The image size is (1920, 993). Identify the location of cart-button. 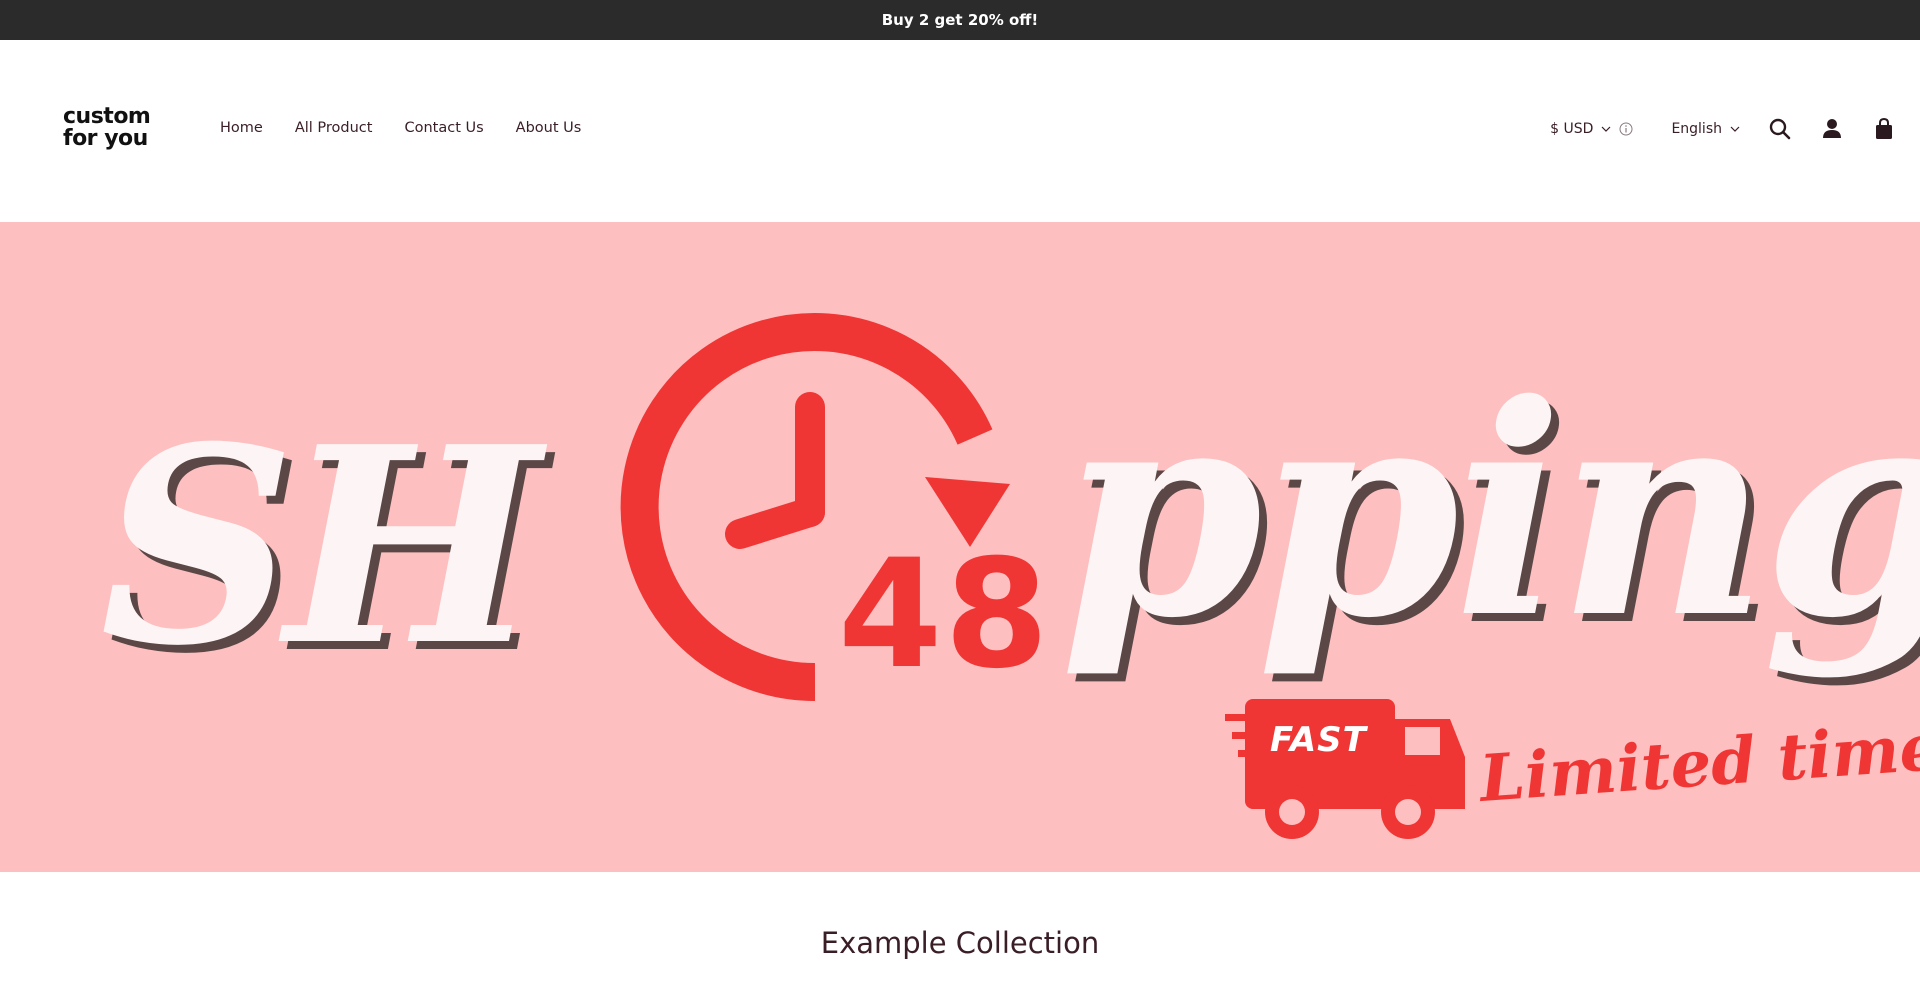
(1884, 129).